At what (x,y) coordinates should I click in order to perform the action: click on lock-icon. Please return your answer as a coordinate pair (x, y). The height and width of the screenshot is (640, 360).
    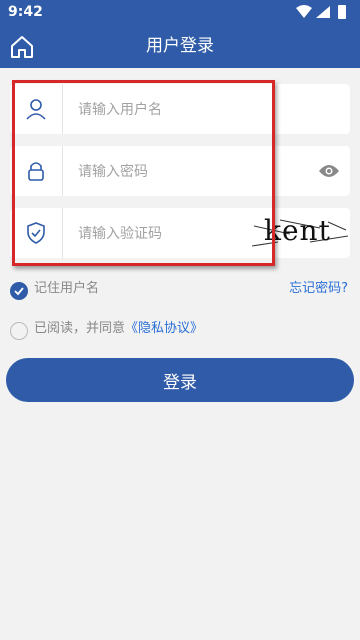
    Looking at the image, I should click on (36, 171).